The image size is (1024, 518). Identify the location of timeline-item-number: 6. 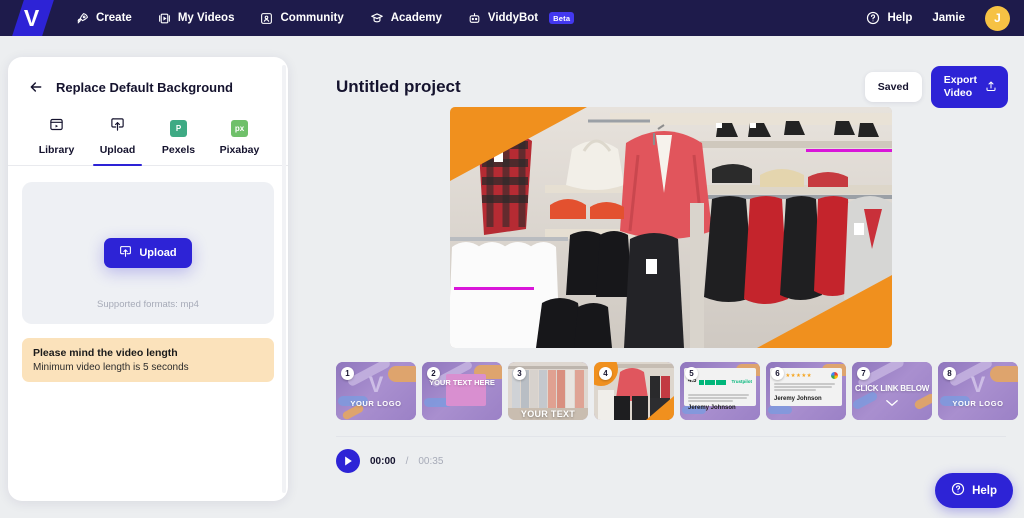
(777, 373).